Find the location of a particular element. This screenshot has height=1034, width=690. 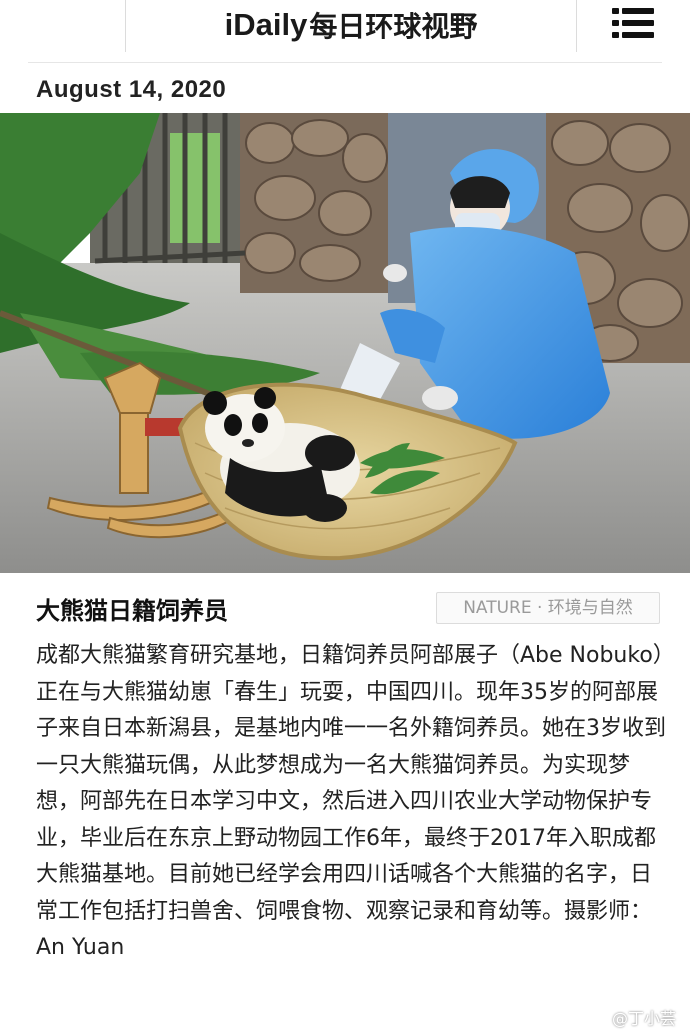

weibo-icon is located at coordinates (596, 1017).